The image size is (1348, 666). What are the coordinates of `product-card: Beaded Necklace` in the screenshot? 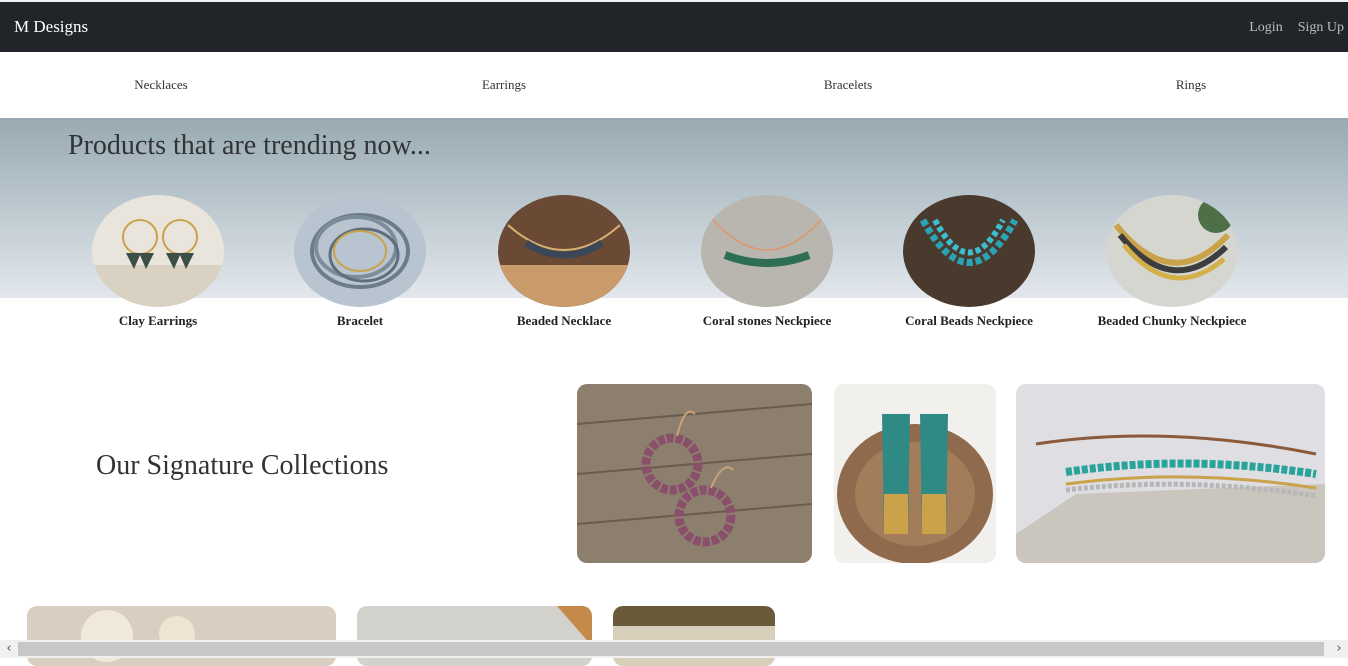 It's located at (564, 262).